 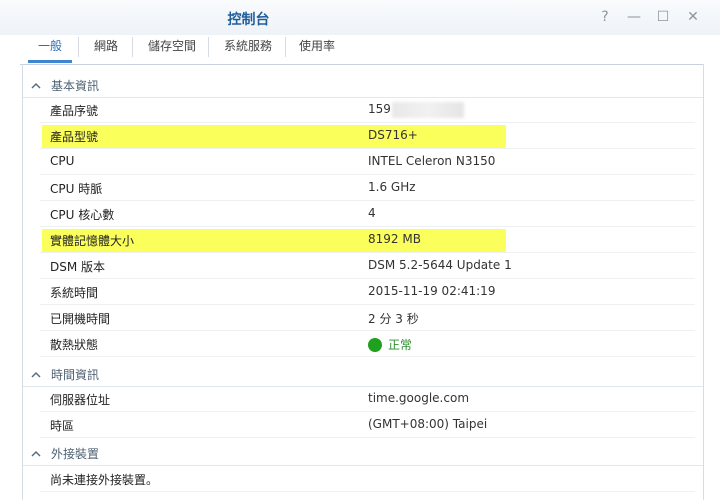 What do you see at coordinates (663, 17) in the screenshot?
I see `maximize-button: ☐` at bounding box center [663, 17].